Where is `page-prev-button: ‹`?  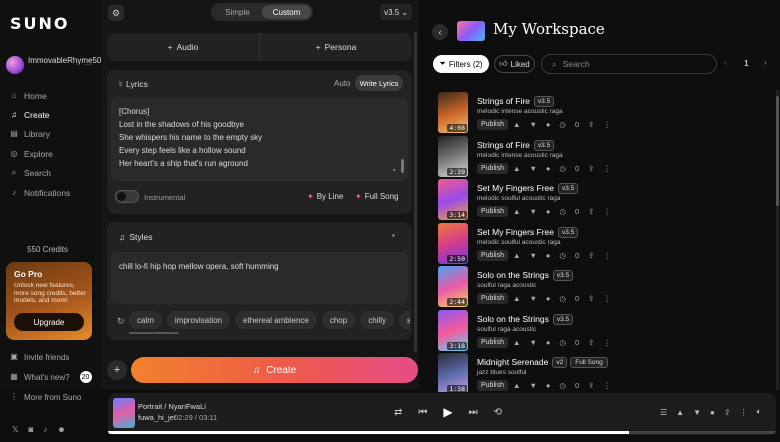
page-prev-button: ‹ is located at coordinates (725, 62).